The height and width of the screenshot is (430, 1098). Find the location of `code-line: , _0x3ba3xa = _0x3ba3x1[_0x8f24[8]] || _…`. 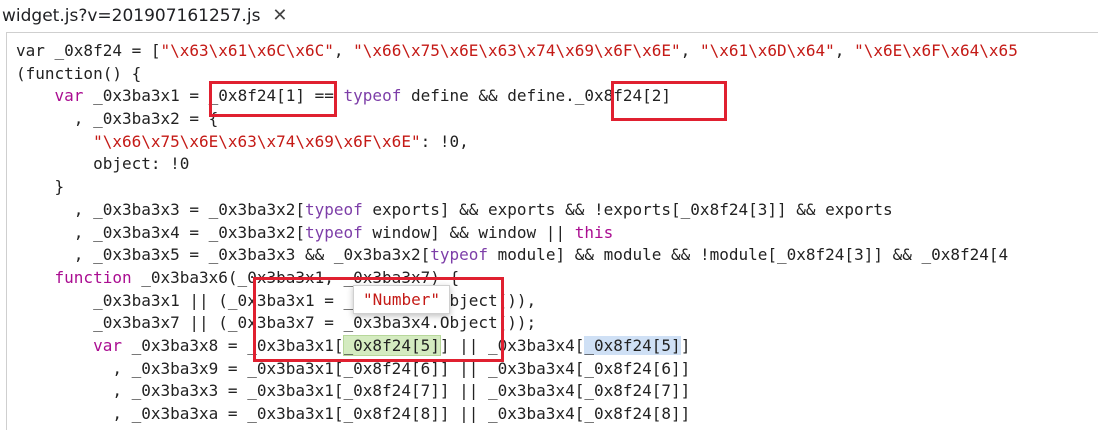

code-line: , _0x3ba3xa = _0x3ba3x1[_0x8f24[8]] || _… is located at coordinates (517, 414).